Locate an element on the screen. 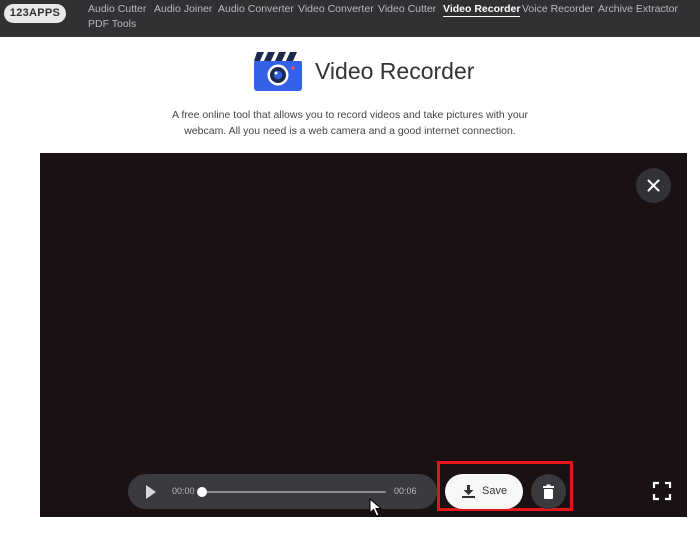 This screenshot has height=534, width=700. progress-knob is located at coordinates (202, 492).